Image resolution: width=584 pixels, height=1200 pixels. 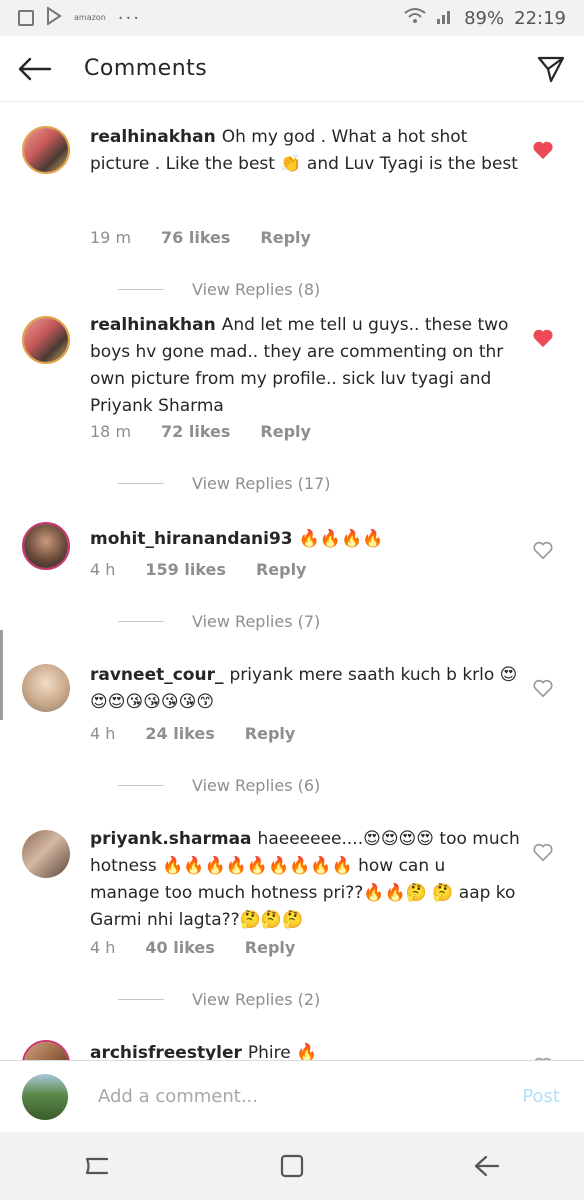 I want to click on comment-meta: 18 m 72 likes Reply, so click(x=215, y=431).